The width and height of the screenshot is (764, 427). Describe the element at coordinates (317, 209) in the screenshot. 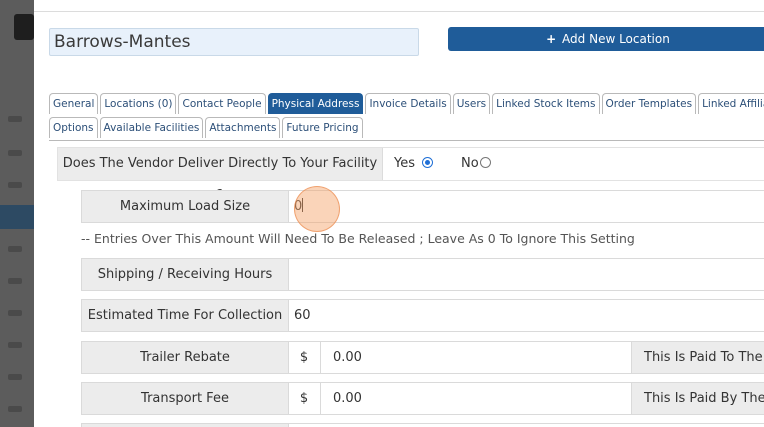

I see `click-indicator` at that location.